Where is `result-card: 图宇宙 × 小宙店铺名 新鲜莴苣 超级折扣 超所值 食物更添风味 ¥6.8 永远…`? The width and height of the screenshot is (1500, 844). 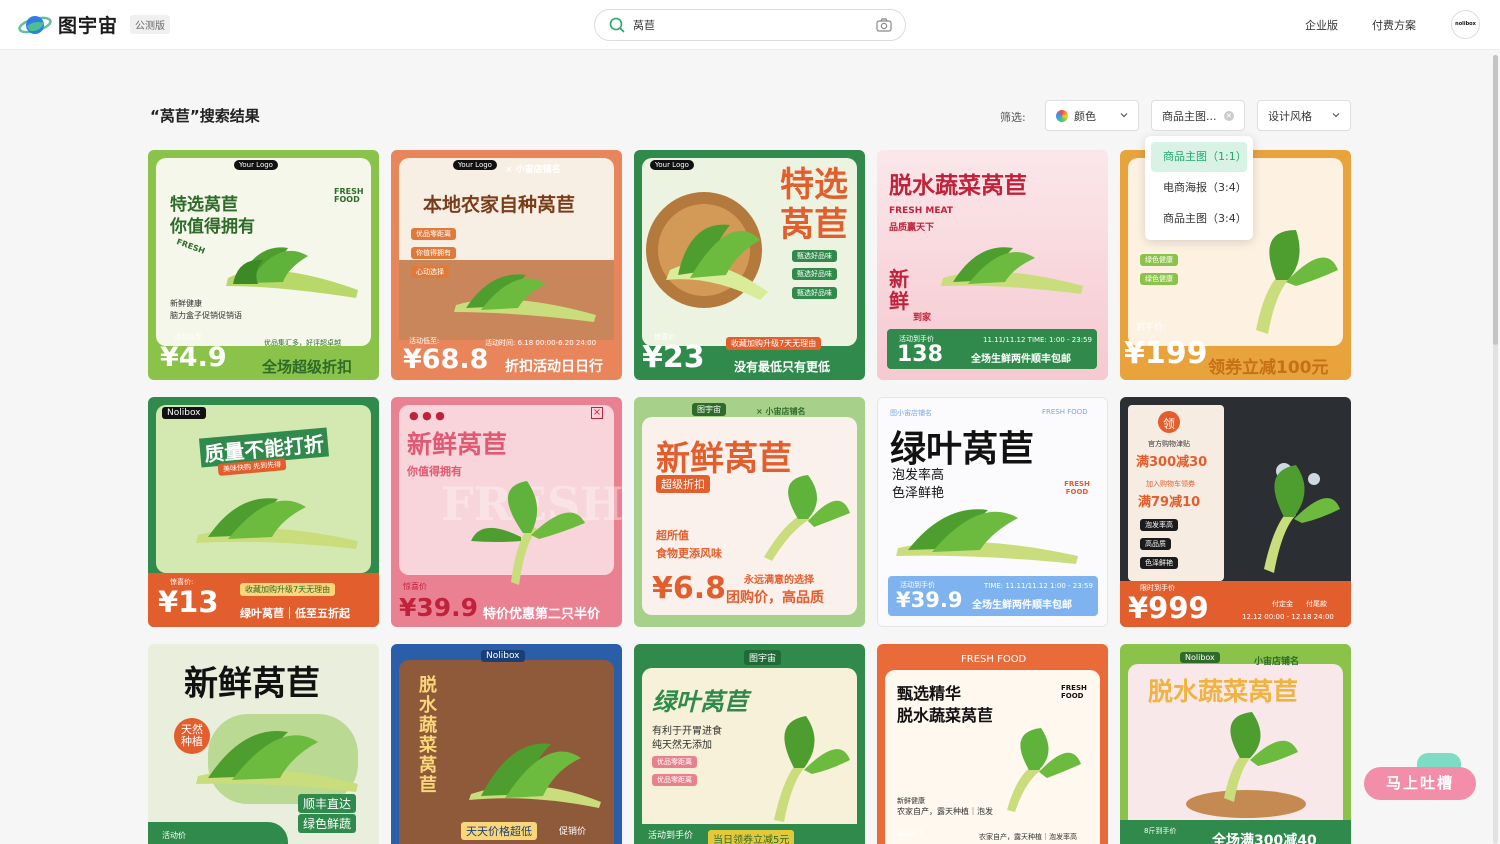 result-card: 图宇宙 × 小宙店铺名 新鲜莴苣 超级折扣 超所值 食物更添风味 ¥6.8 永远… is located at coordinates (749, 512).